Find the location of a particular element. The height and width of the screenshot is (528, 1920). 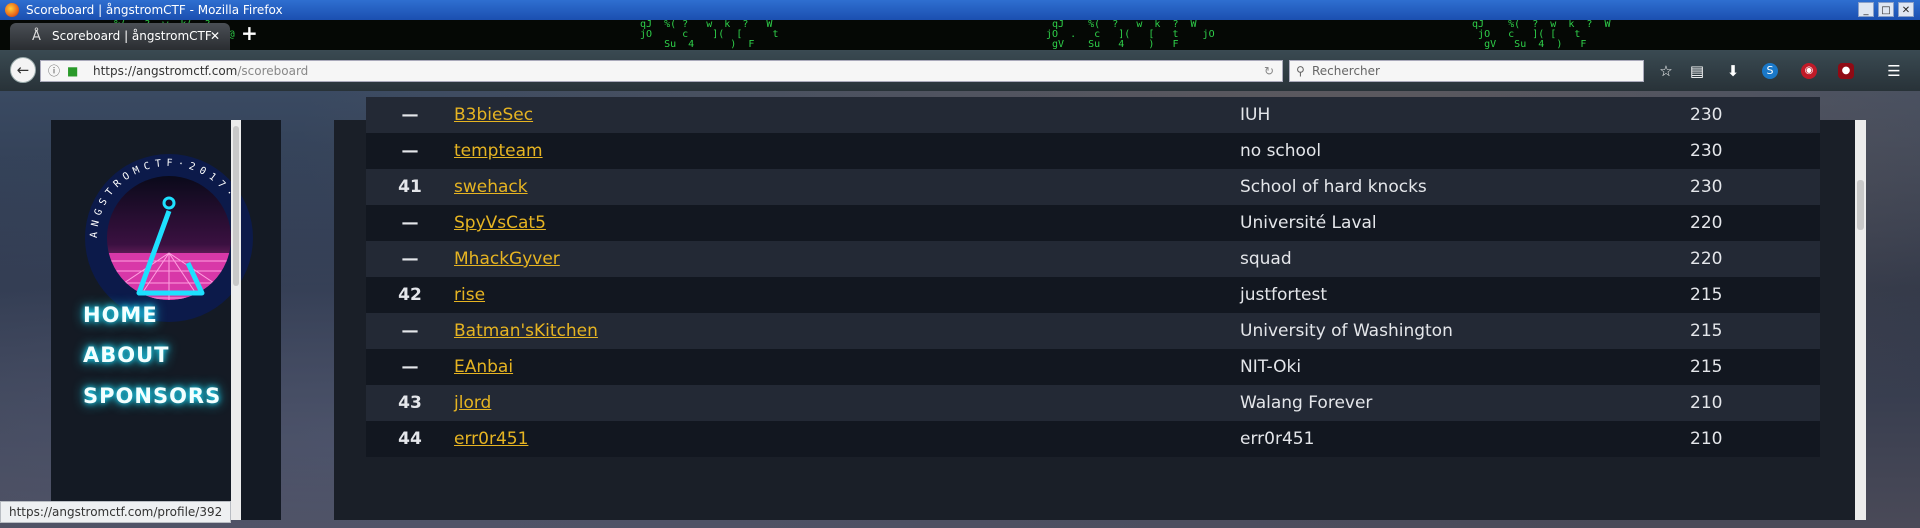

team-profile-link: B3bieSec is located at coordinates (493, 115).